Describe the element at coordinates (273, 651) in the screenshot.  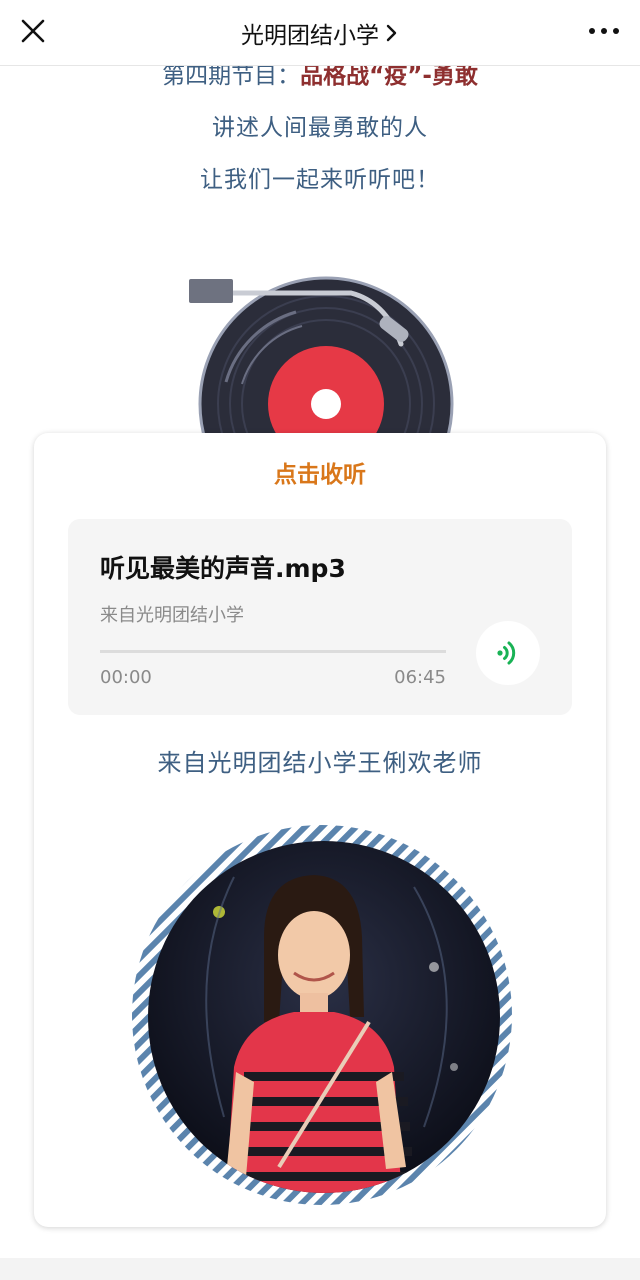
I see `audio-progress-bar` at that location.